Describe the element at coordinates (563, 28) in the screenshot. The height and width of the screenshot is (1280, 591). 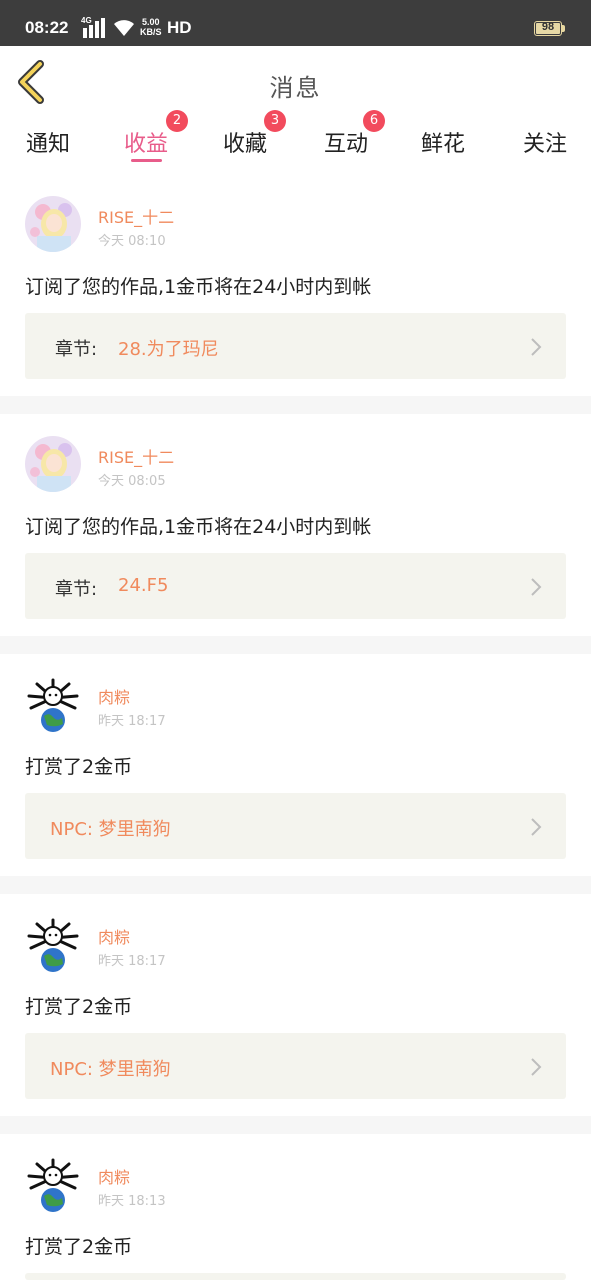
I see `battery-tip` at that location.